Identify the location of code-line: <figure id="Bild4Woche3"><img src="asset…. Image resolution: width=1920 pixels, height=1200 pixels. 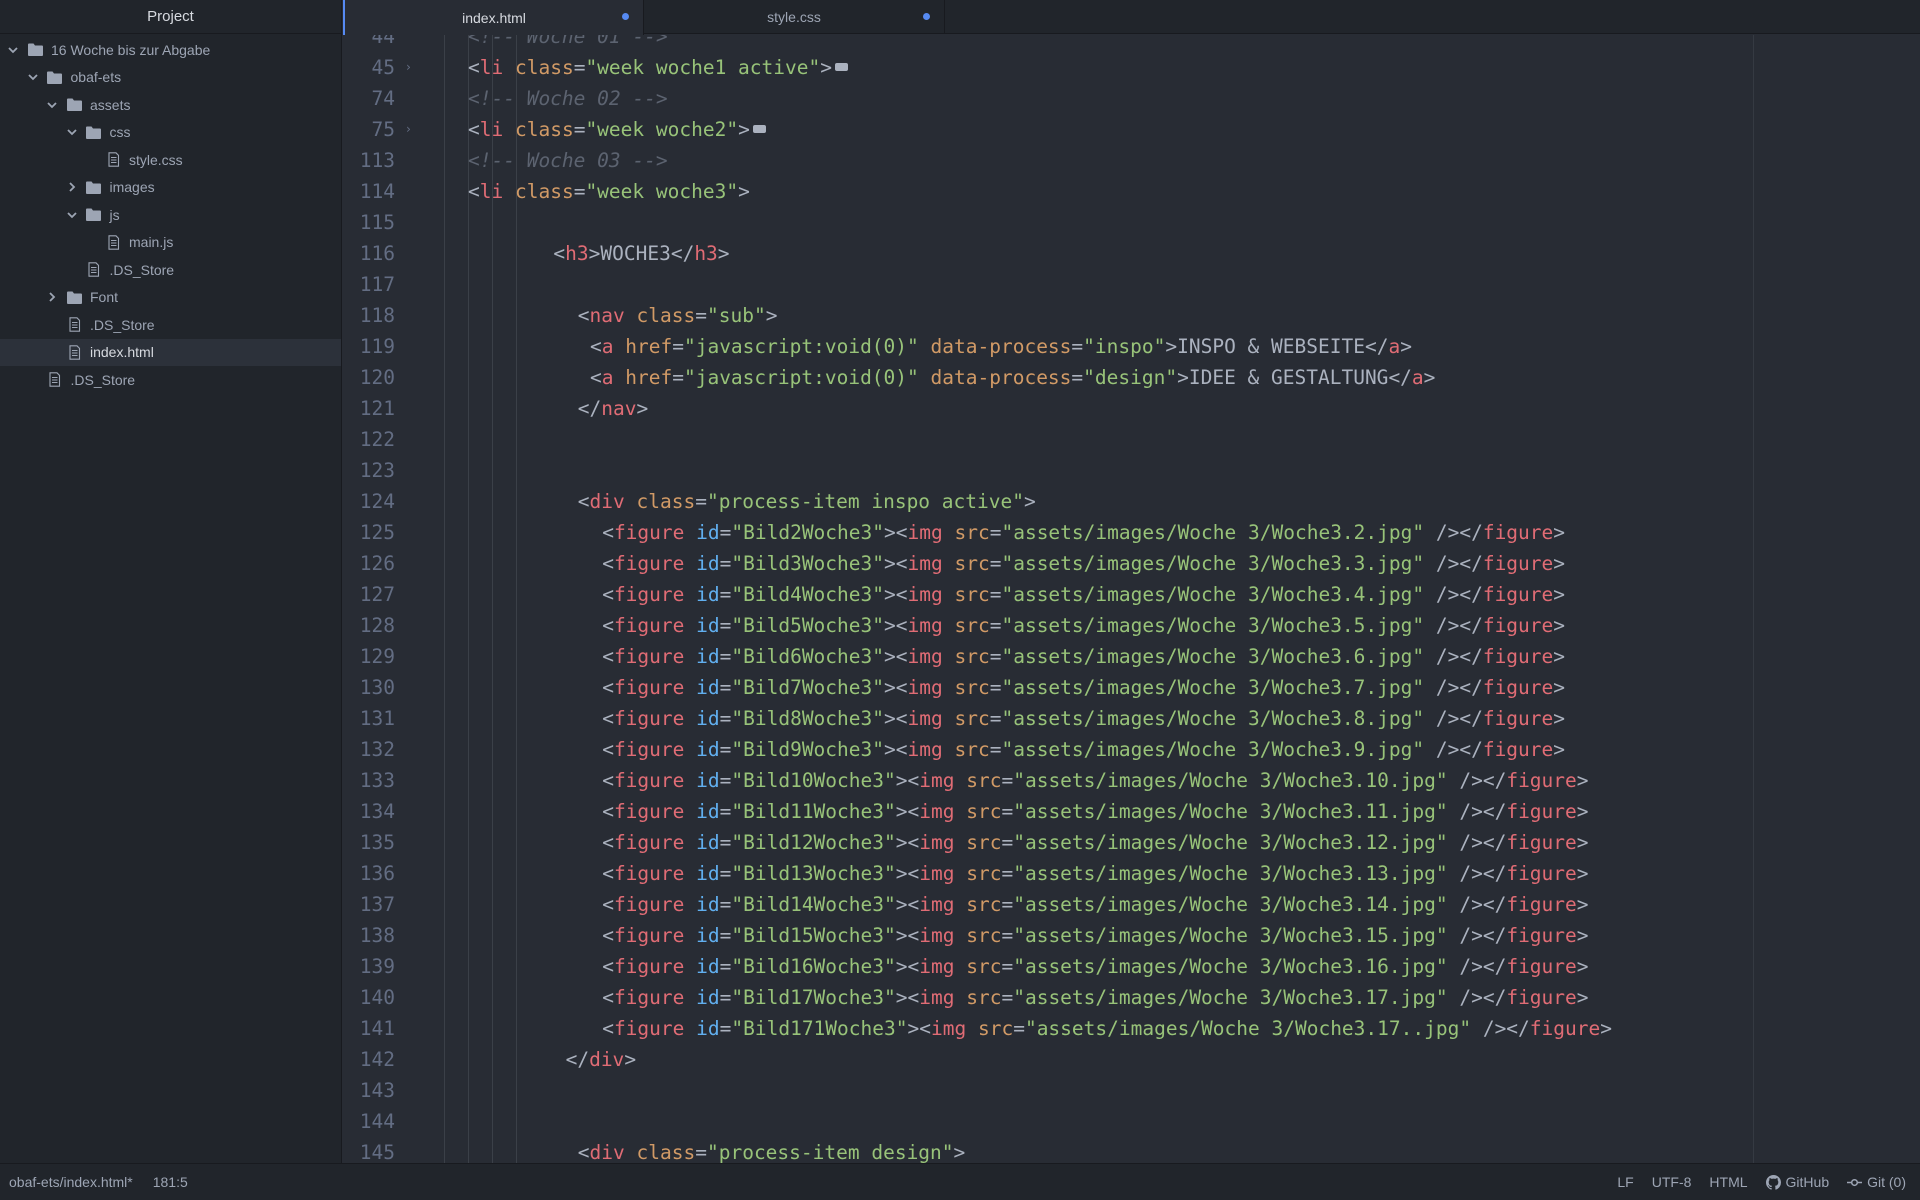
(1083, 594).